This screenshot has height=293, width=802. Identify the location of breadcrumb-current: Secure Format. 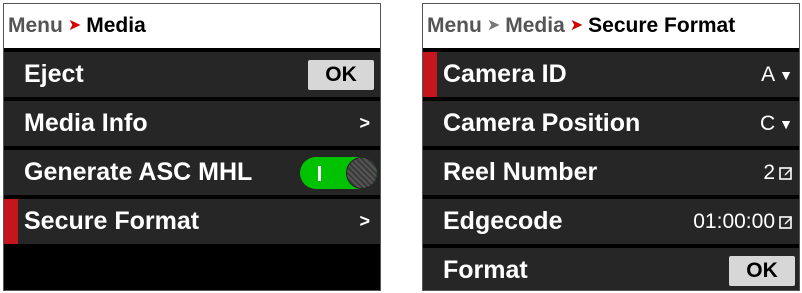
(662, 25).